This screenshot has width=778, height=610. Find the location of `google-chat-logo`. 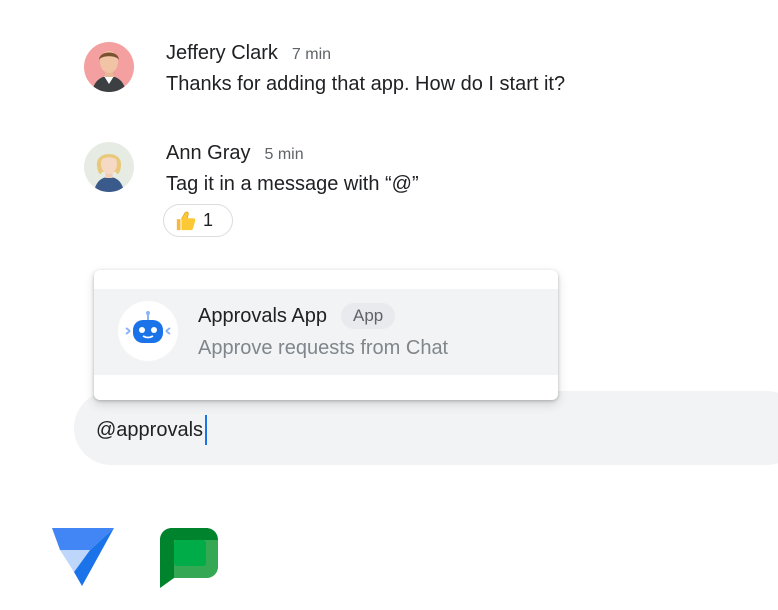

google-chat-logo is located at coordinates (189, 558).